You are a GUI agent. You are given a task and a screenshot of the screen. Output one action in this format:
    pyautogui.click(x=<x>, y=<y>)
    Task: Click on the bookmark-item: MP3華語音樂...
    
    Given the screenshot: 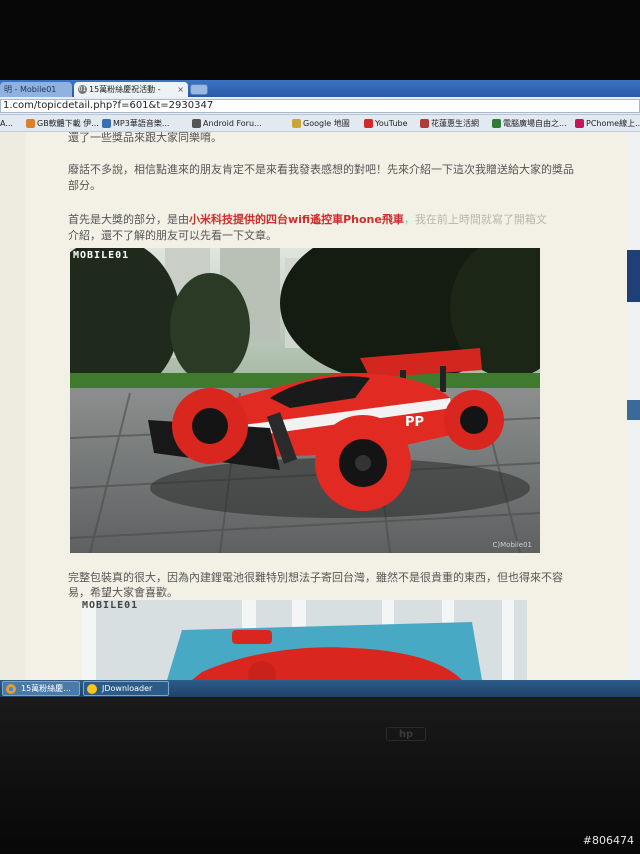 What is the action you would take?
    pyautogui.click(x=135, y=123)
    